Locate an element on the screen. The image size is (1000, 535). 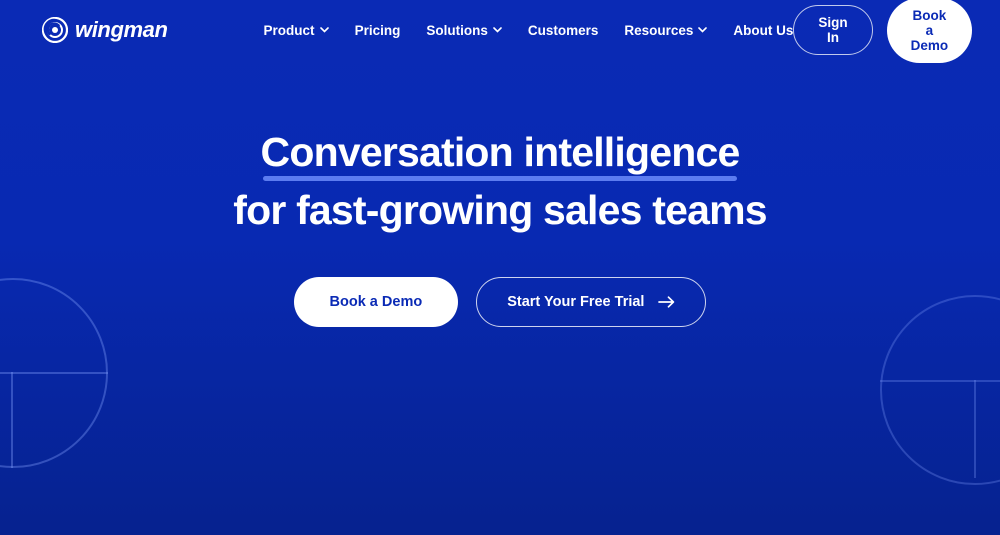
nav-item-label: Product is located at coordinates (289, 30).